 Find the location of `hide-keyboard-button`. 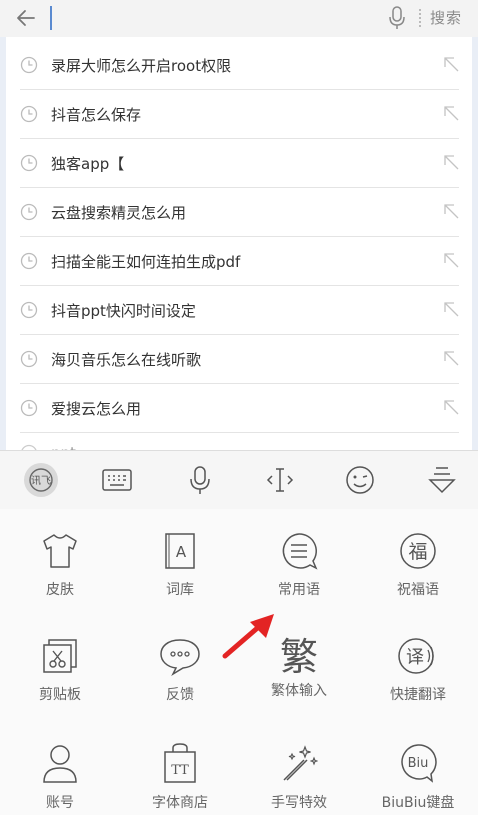

hide-keyboard-button is located at coordinates (442, 480).